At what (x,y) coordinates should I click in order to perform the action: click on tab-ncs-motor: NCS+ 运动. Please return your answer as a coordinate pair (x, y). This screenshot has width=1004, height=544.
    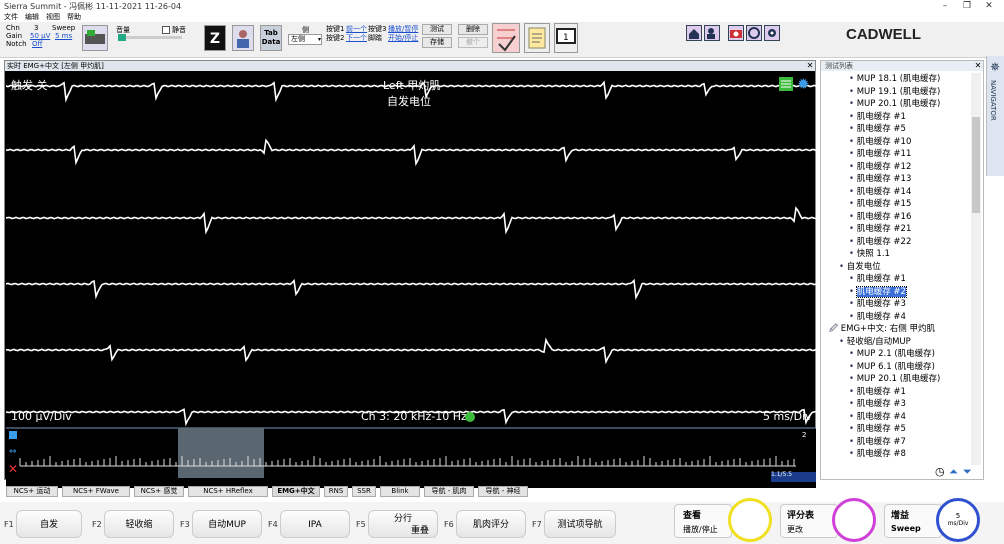
    Looking at the image, I should click on (32, 491).